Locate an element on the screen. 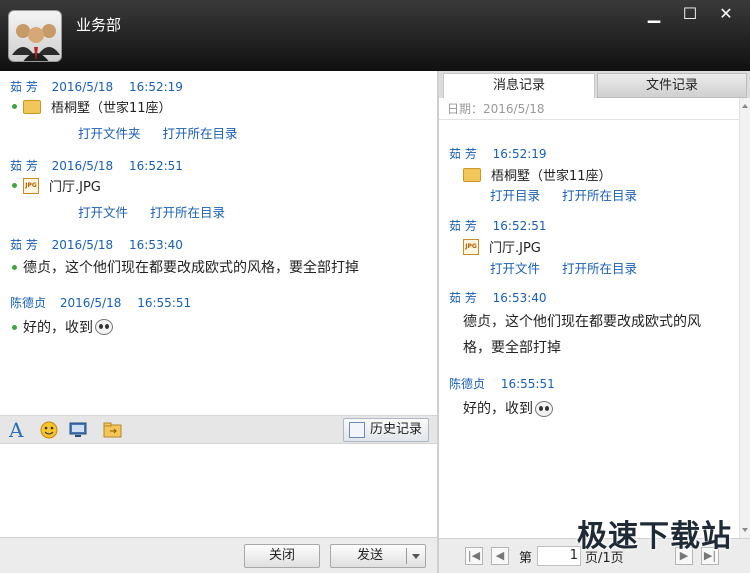 This screenshot has height=573, width=750. text-message: 德贞，这个他们现在都要改成欧式的风格，要全部打掉 is located at coordinates (185, 267).